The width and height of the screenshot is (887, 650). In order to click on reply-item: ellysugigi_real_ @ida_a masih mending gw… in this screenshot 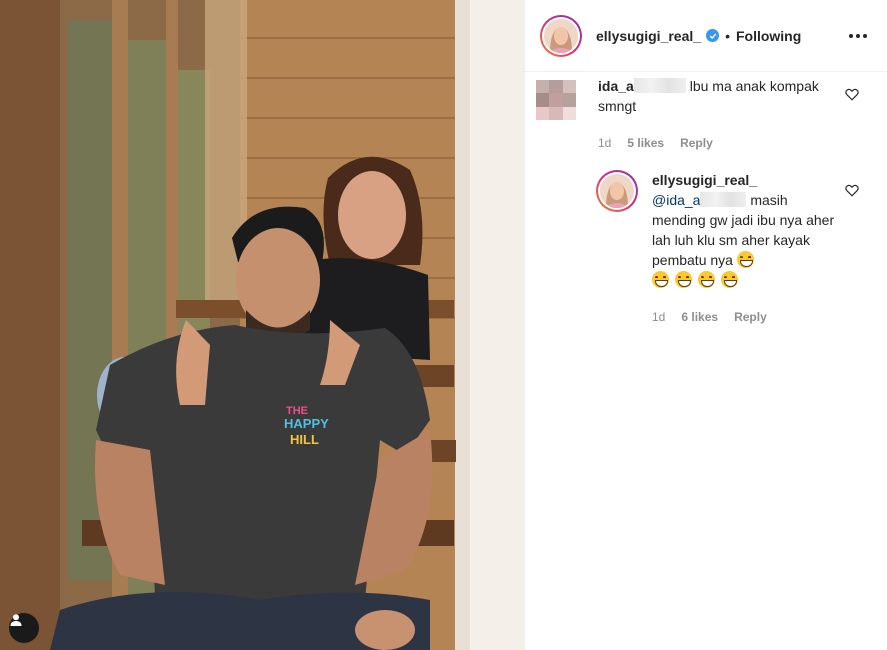, I will do `click(733, 247)`.